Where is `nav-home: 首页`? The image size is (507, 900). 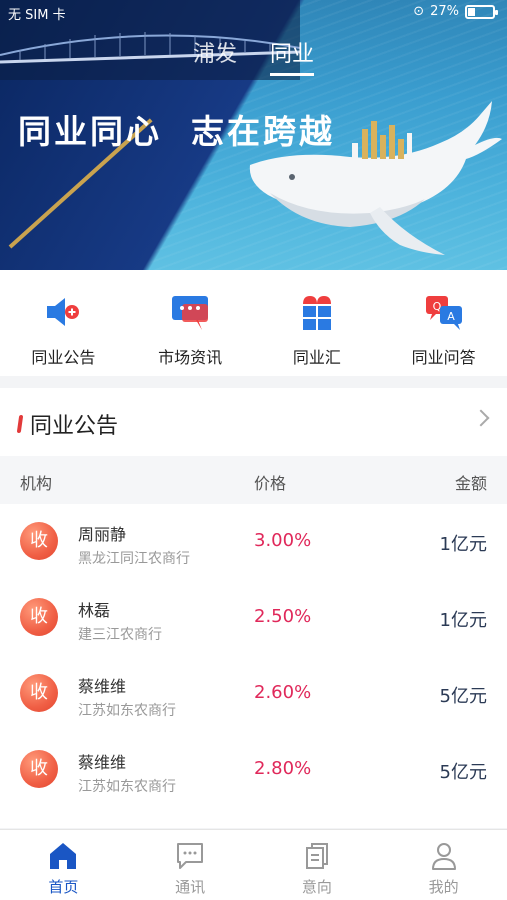
nav-home: 首页 is located at coordinates (63, 865).